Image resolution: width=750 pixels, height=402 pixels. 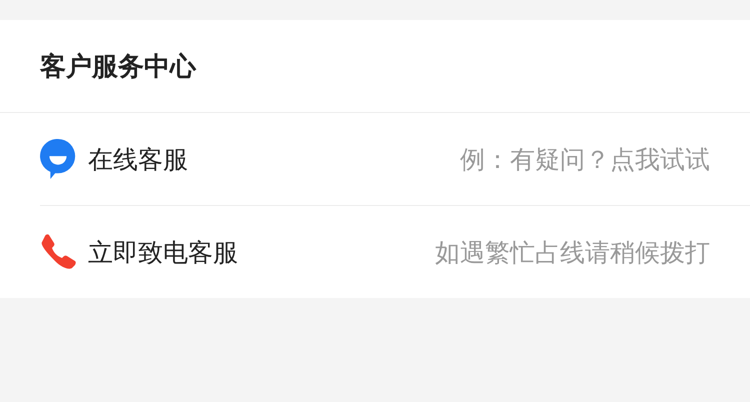 What do you see at coordinates (585, 160) in the screenshot?
I see `item-hint: 例：有疑问？点我试试` at bounding box center [585, 160].